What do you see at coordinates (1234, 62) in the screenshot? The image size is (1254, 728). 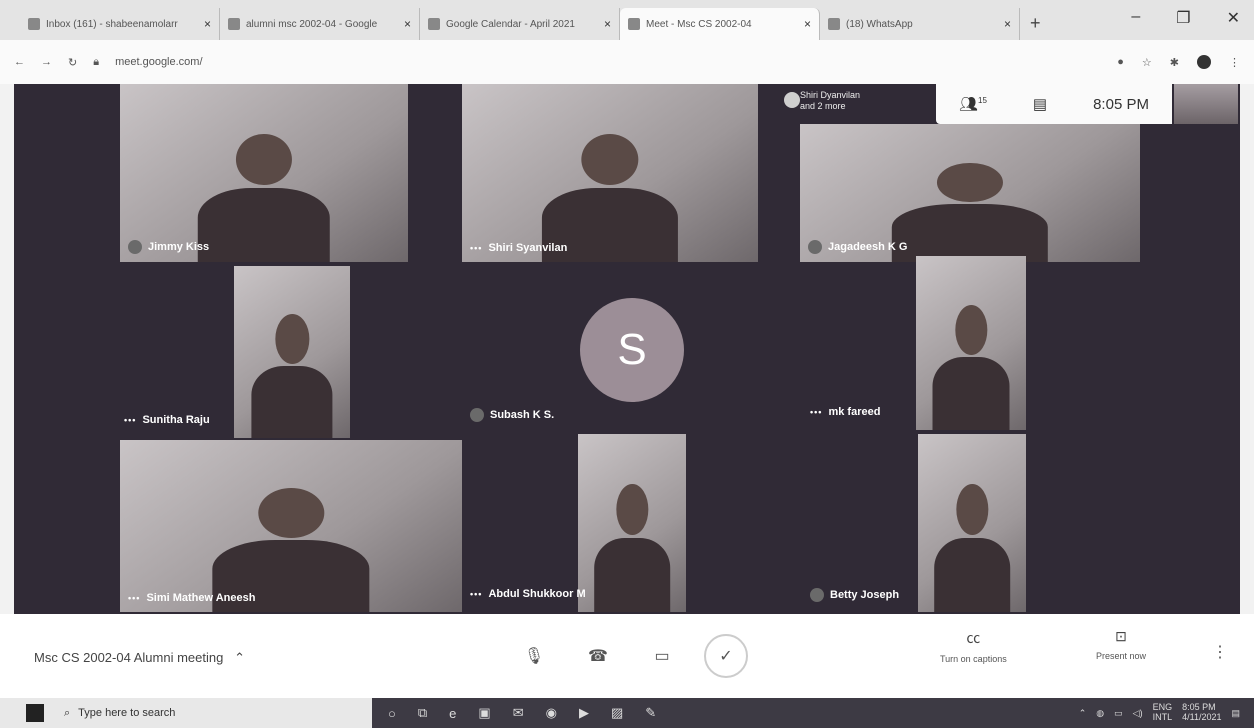 I see `menu-kebab-icon: ⋮` at bounding box center [1234, 62].